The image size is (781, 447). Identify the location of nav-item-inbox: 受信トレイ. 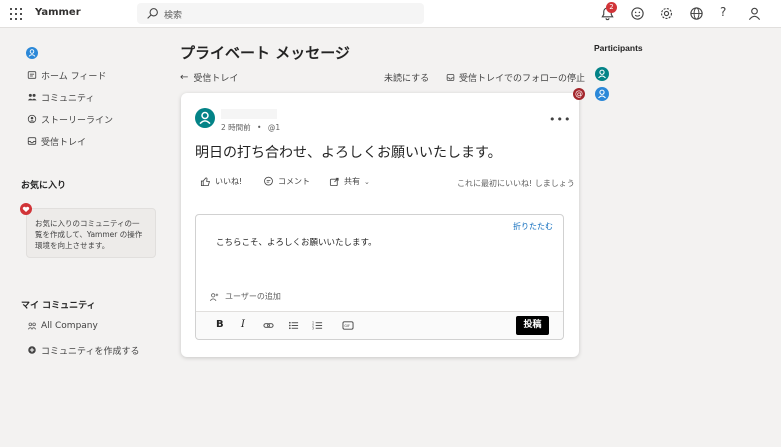
(56, 141).